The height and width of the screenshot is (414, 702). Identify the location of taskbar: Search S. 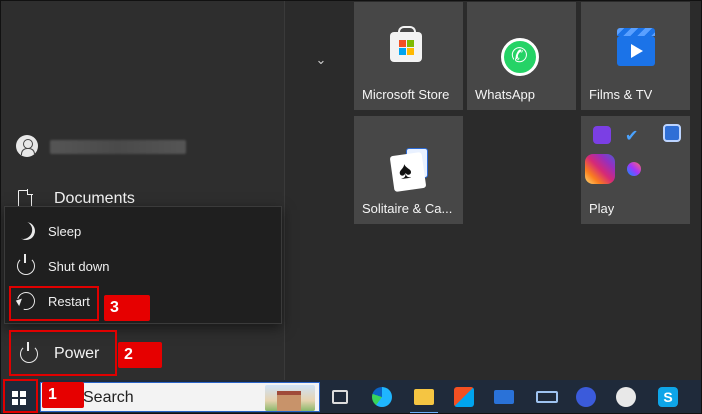
(351, 397).